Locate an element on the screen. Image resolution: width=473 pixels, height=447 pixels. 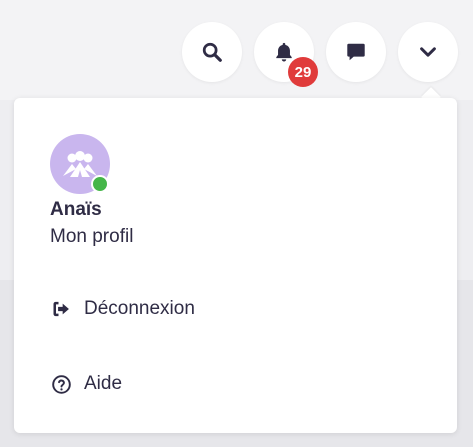
chevron-down-icon is located at coordinates (428, 52).